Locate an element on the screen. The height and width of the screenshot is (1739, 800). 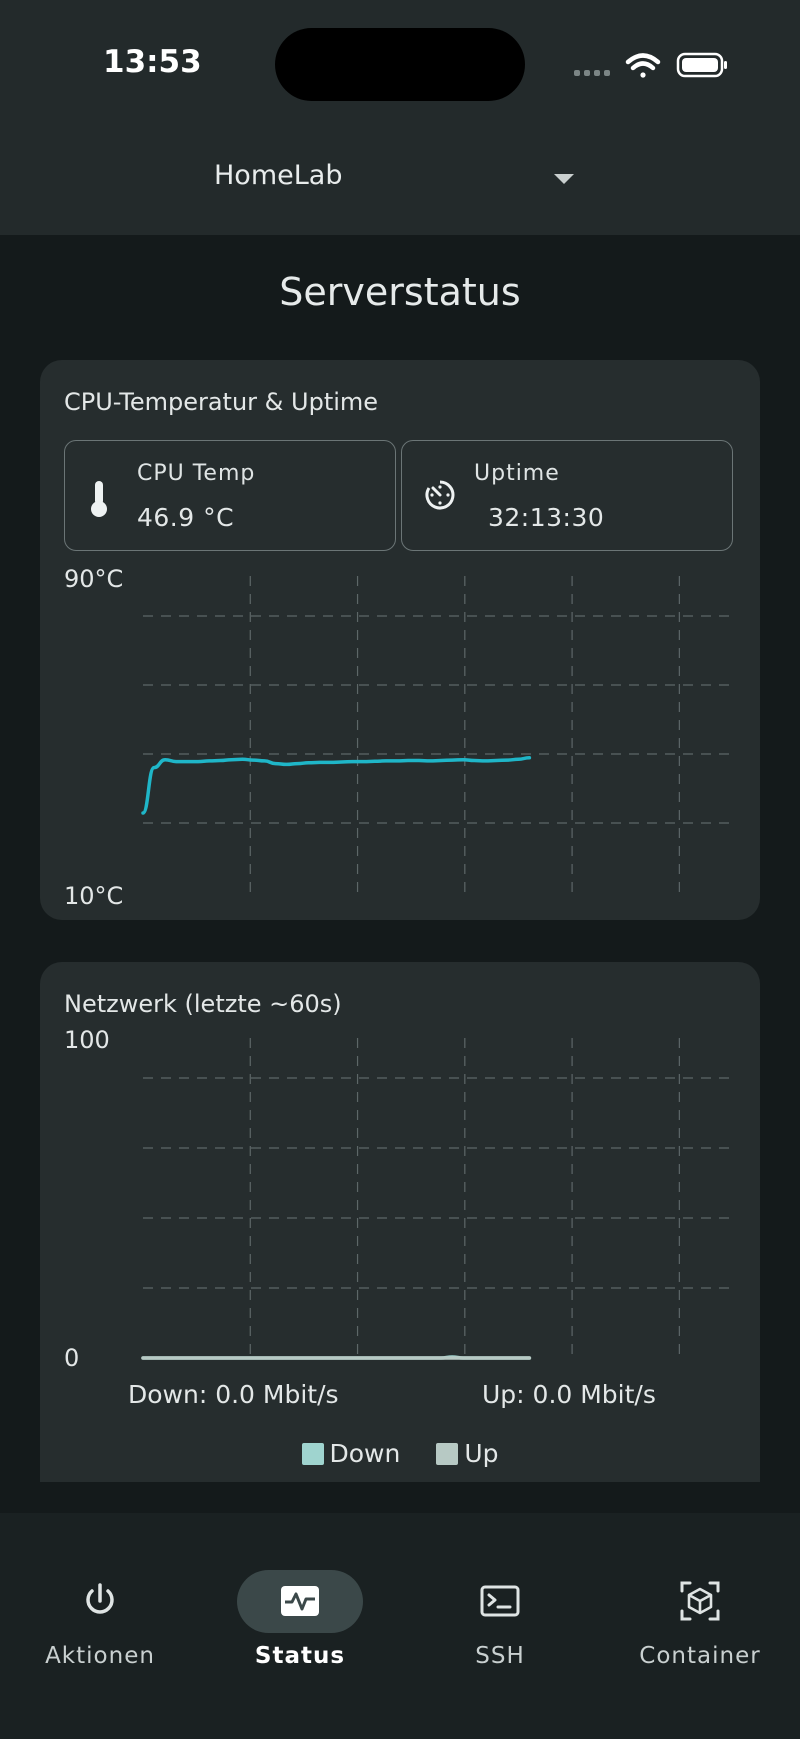
power-icon is located at coordinates (100, 1601).